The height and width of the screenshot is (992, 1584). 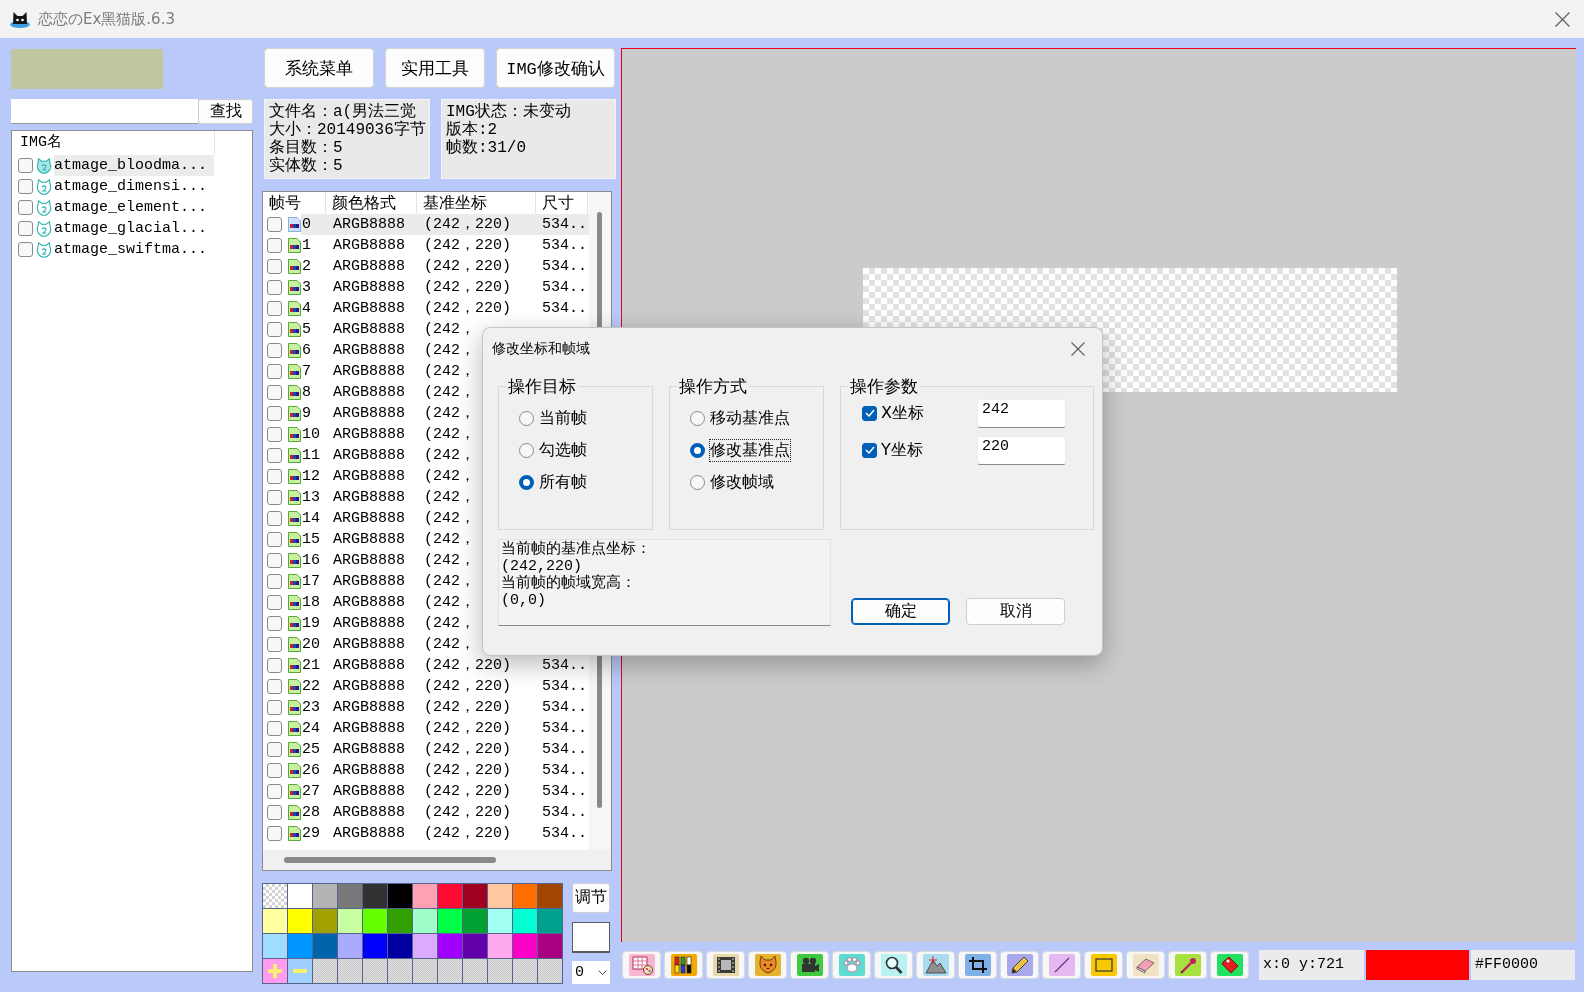 What do you see at coordinates (311, 729) in the screenshot?
I see `table-cell-text: 24` at bounding box center [311, 729].